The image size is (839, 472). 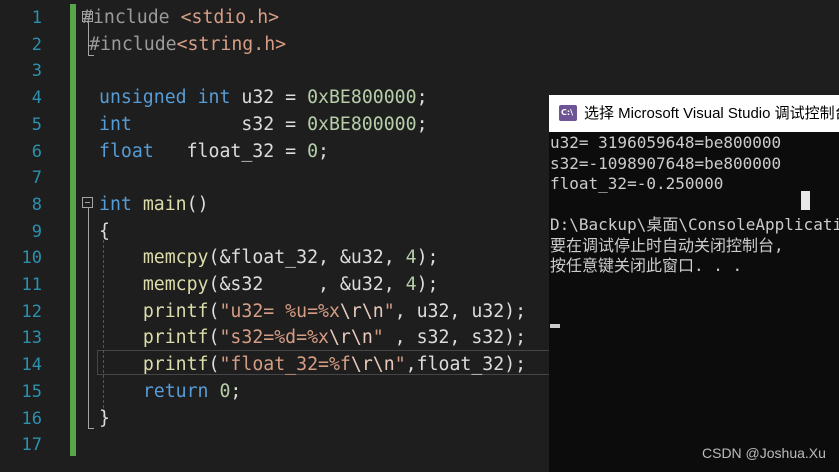 I want to click on console-output-line: D:\Backup\桌面\ConsoleApplication, so click(x=694, y=224).